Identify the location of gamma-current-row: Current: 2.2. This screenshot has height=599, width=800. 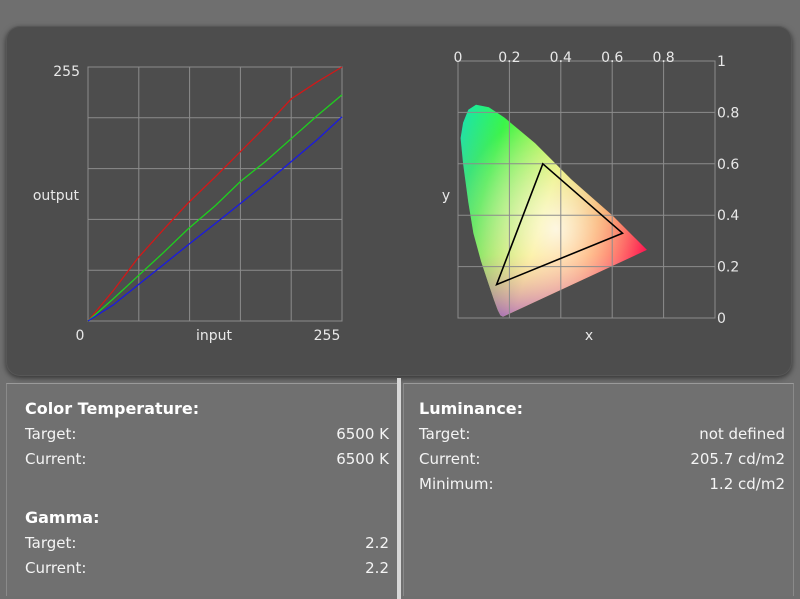
(207, 568).